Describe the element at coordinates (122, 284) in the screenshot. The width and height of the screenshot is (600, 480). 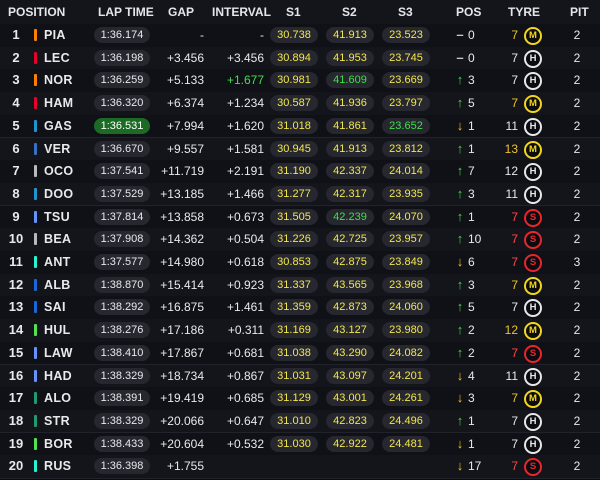
I see `lap-time: 1:38.870` at that location.